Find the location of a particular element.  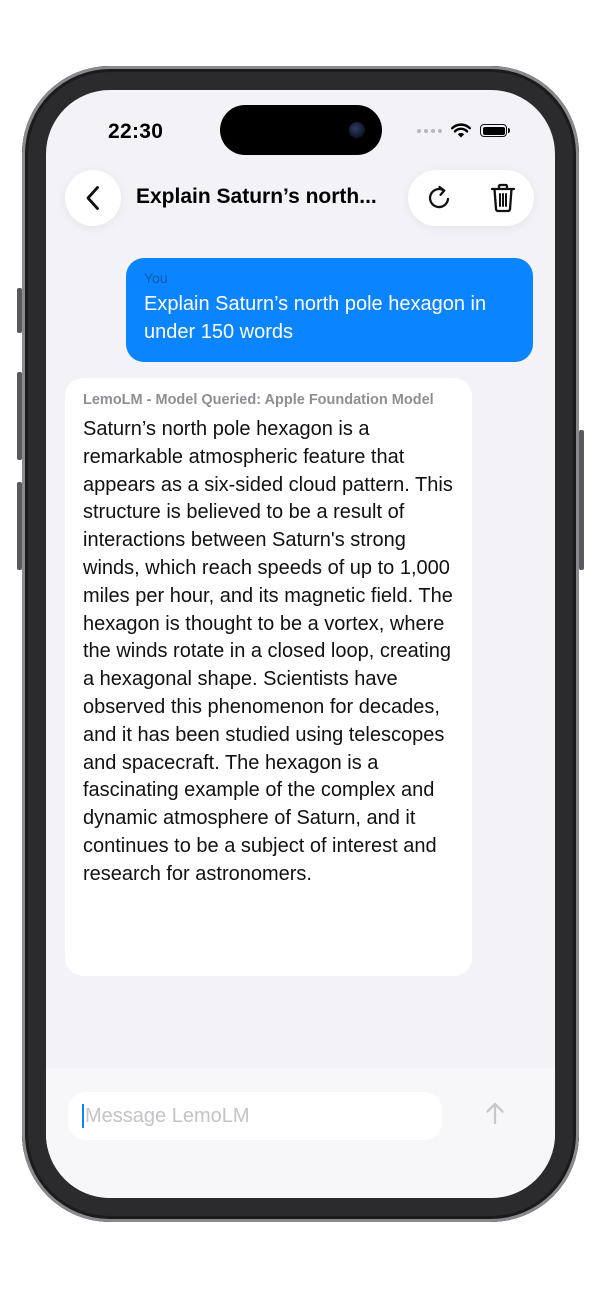

chevron-left-icon is located at coordinates (92, 198).